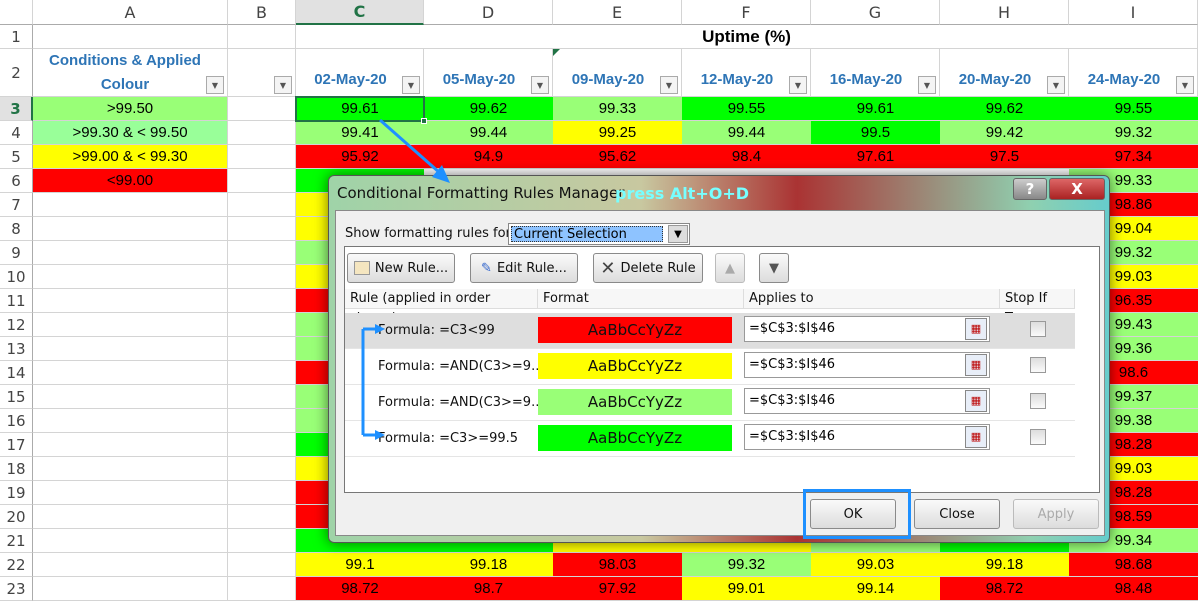 Image resolution: width=1203 pixels, height=601 pixels. What do you see at coordinates (16, 73) in the screenshot?
I see `row-header-2: 2` at bounding box center [16, 73].